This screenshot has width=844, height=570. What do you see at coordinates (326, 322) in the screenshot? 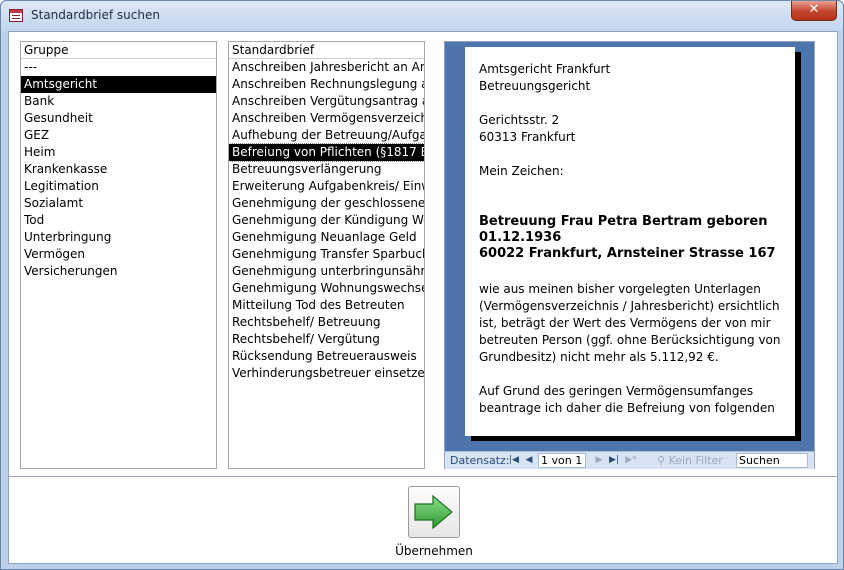
I see `letter-list-item: Rechtsbehelf/ Betreuung` at bounding box center [326, 322].